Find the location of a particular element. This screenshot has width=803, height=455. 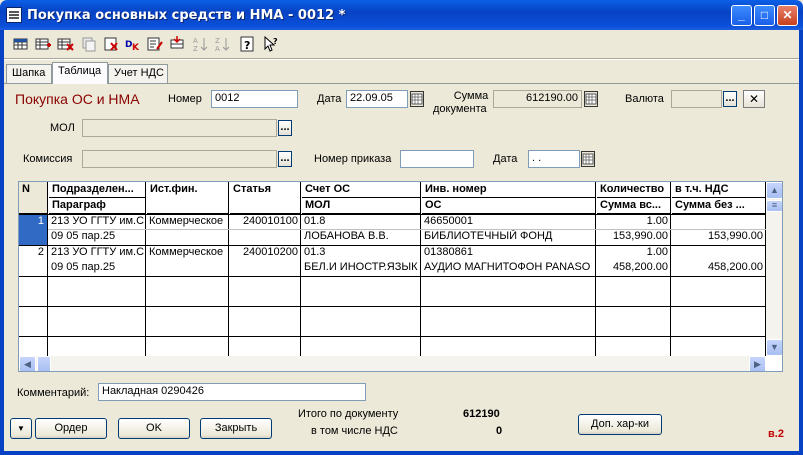

row-1-qty: 1.00 is located at coordinates (633, 222).